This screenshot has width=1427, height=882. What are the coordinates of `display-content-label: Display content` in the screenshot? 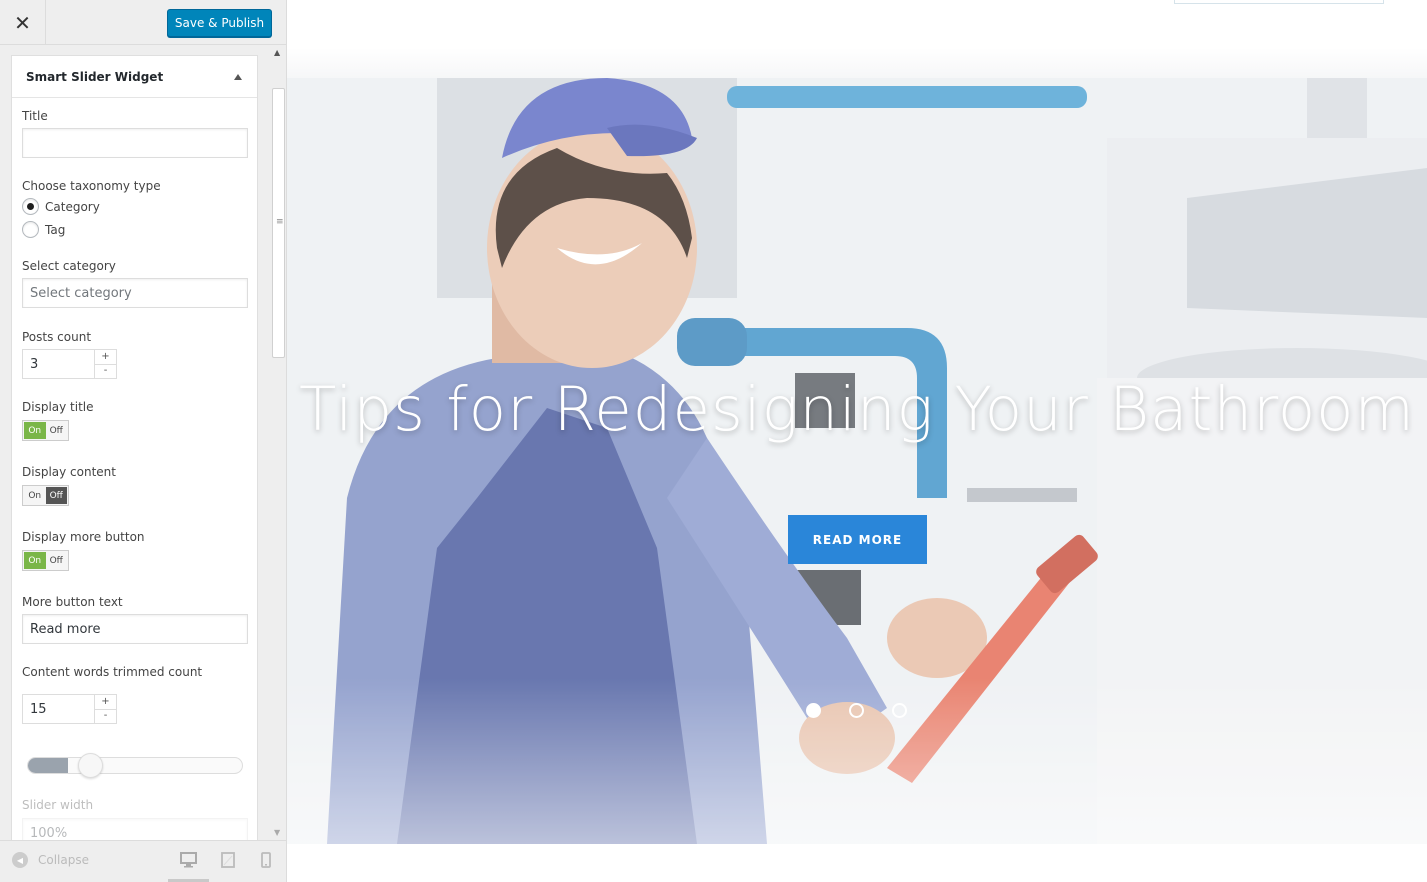 It's located at (69, 472).